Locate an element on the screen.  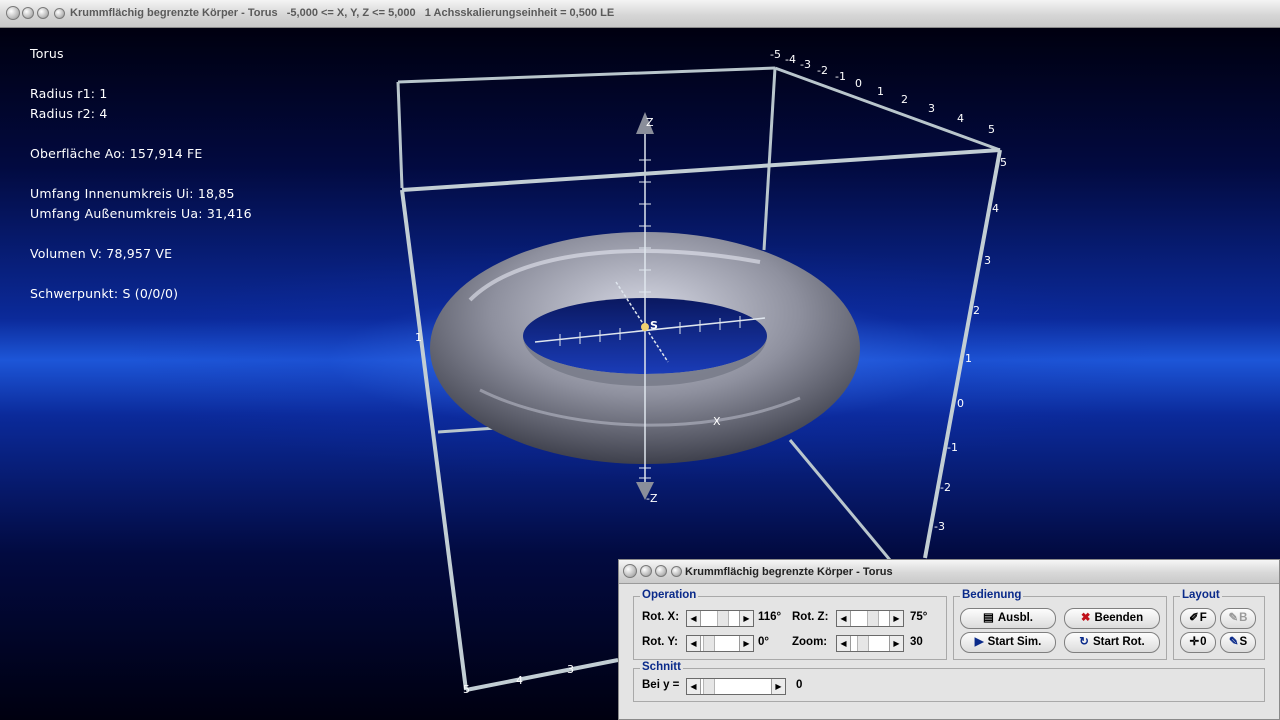
right-tick-label: 5 is located at coordinates (1003, 162).